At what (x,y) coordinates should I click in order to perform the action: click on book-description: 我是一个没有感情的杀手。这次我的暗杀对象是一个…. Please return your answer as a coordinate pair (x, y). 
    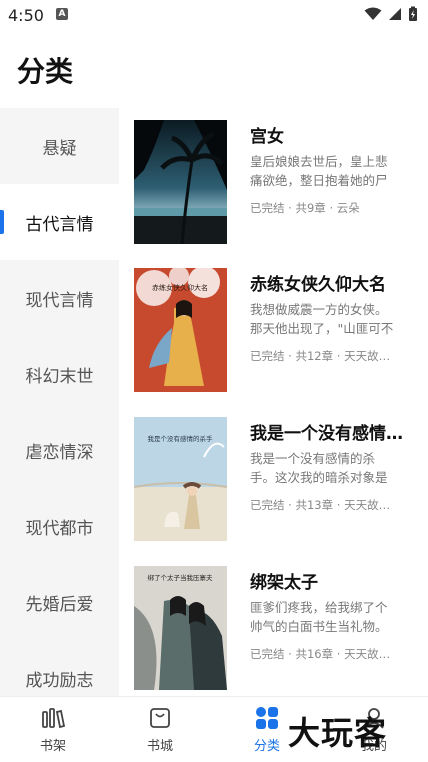
    Looking at the image, I should click on (319, 468).